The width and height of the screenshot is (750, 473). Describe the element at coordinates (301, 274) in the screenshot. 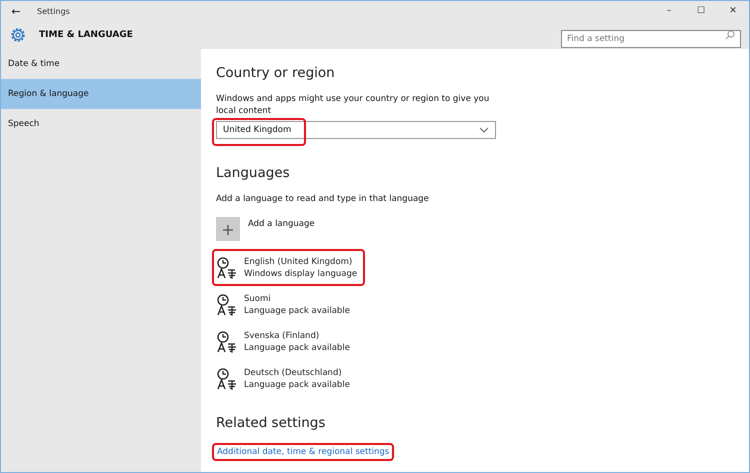

I see `language-status: Windows display language` at that location.